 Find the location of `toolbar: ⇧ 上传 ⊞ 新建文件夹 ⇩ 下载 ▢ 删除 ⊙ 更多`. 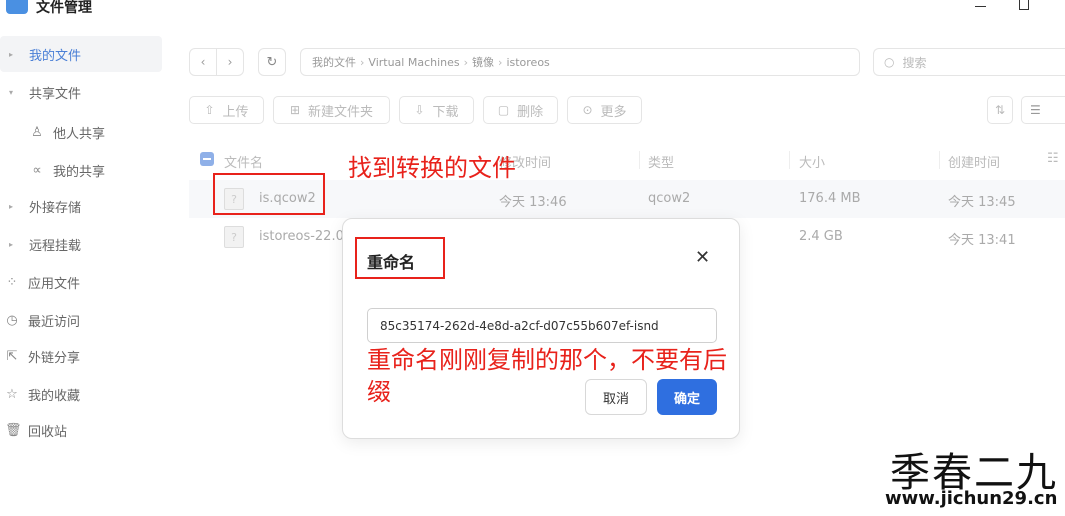

toolbar: ⇧ 上传 ⊞ 新建文件夹 ⇩ 下载 ▢ 删除 ⊙ 更多 is located at coordinates (420, 110).